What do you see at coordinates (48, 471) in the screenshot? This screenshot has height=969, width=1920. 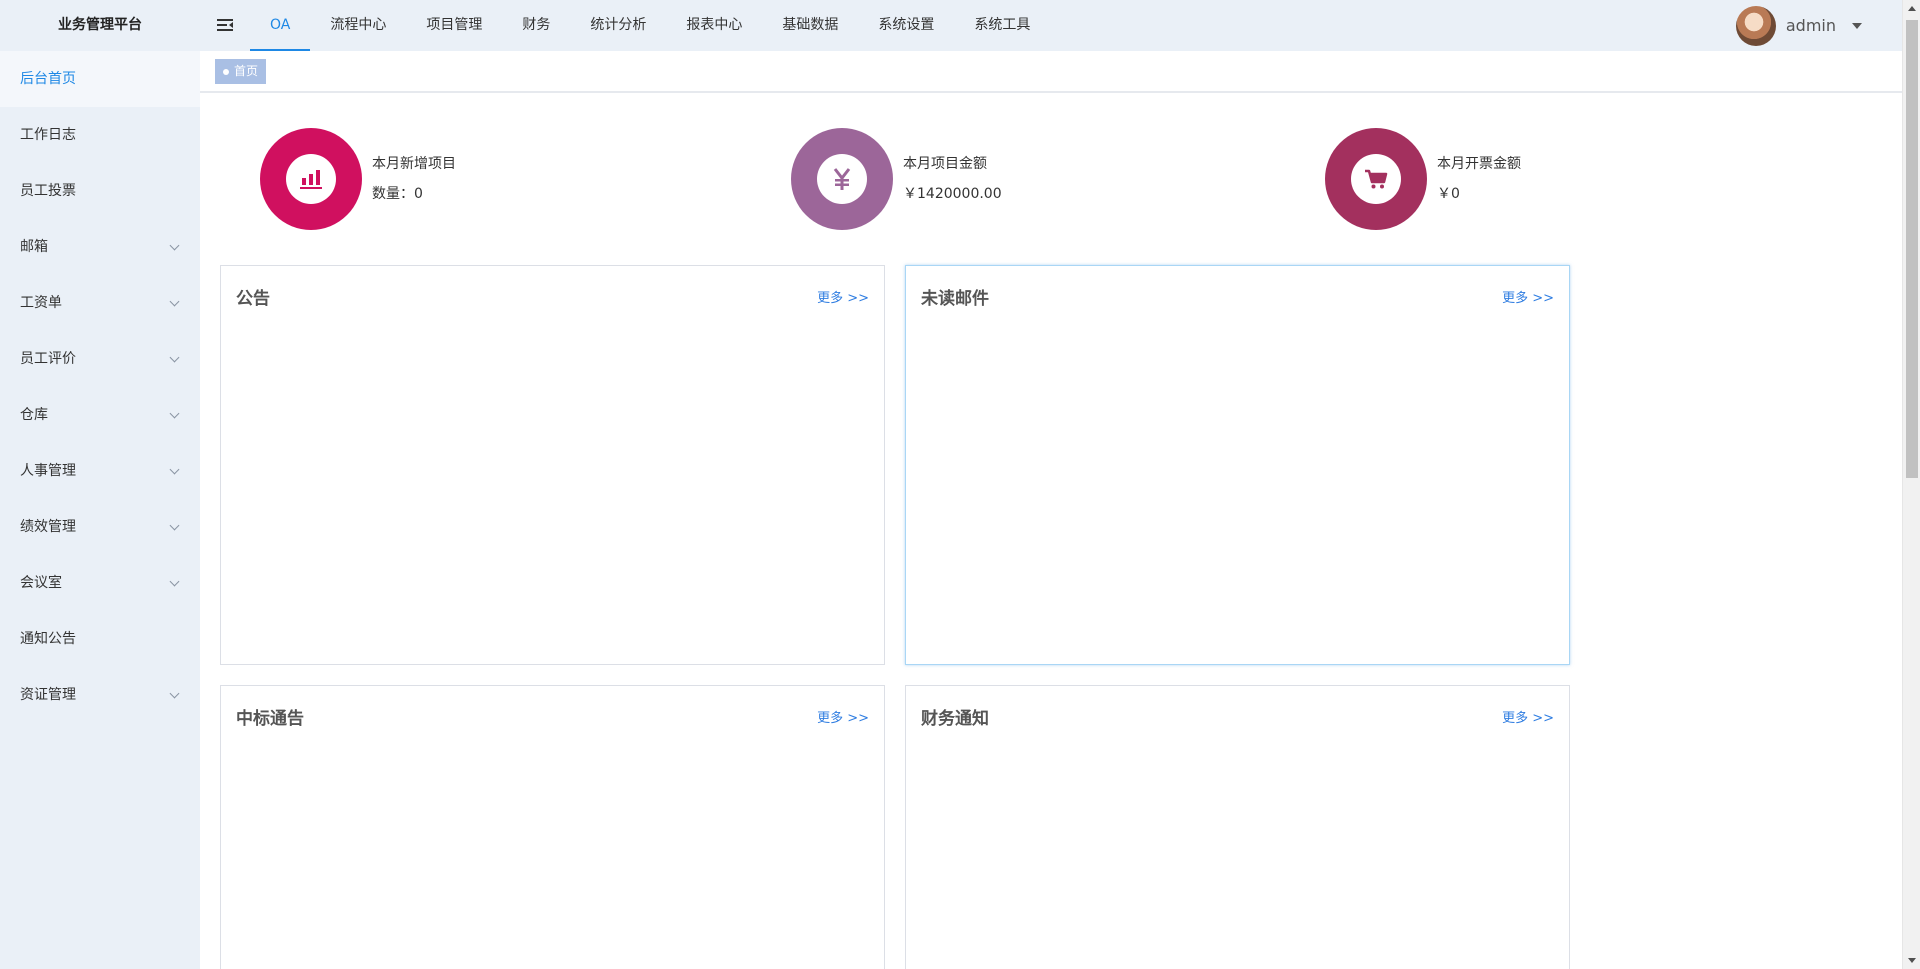 I see `sidebar-item-label: 人事管理` at bounding box center [48, 471].